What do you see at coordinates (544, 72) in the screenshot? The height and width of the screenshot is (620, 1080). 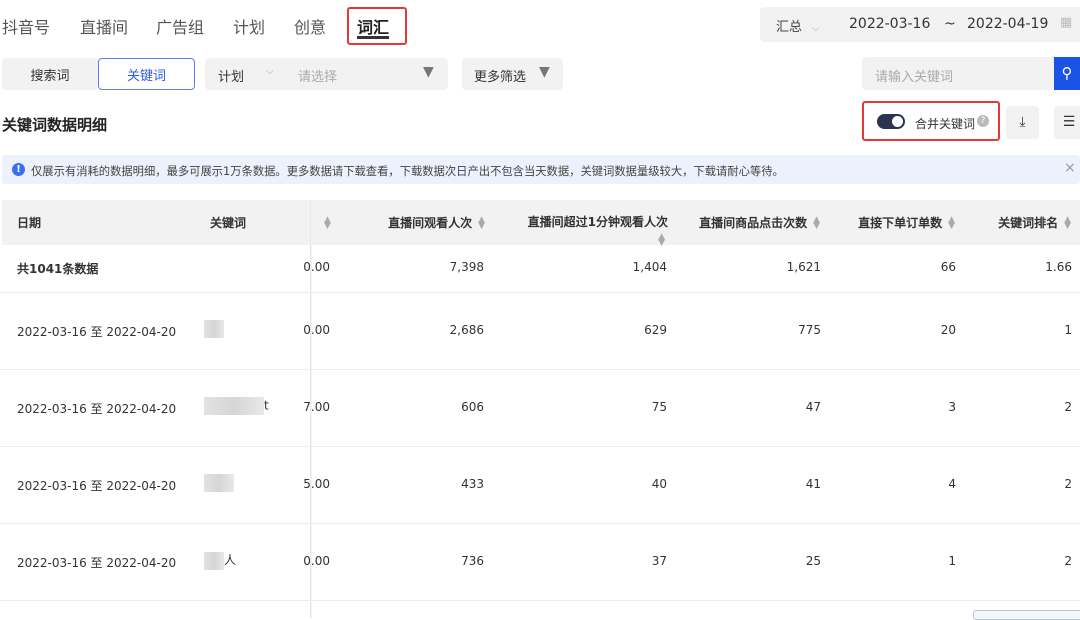 I see `filter-icon: ▼` at bounding box center [544, 72].